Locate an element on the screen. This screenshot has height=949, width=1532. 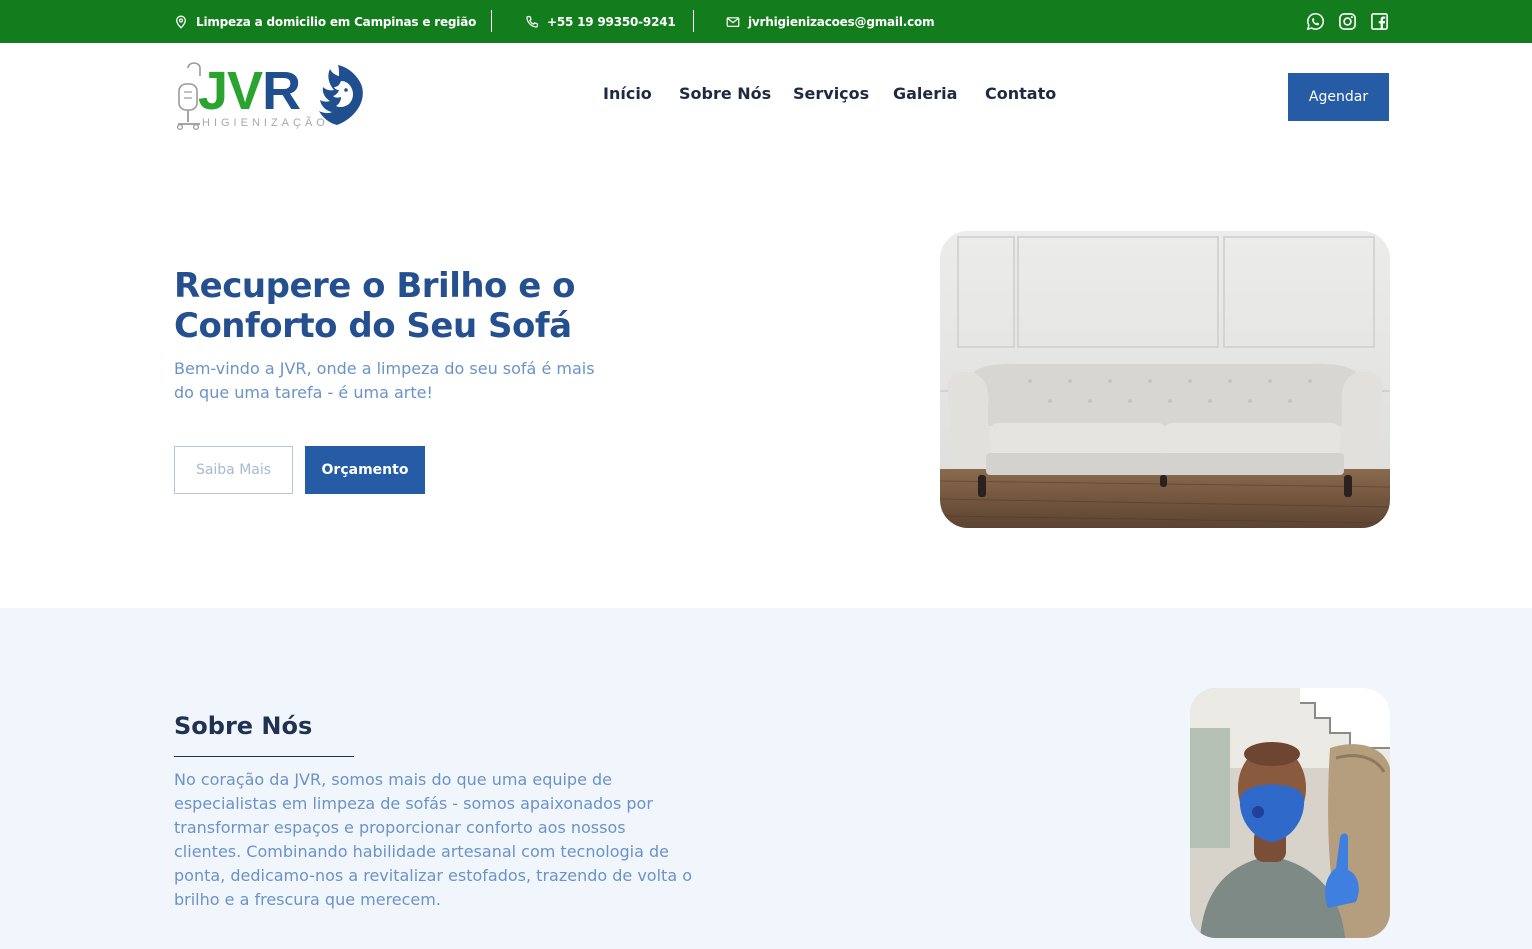
logo-jv: JV is located at coordinates (230, 91).